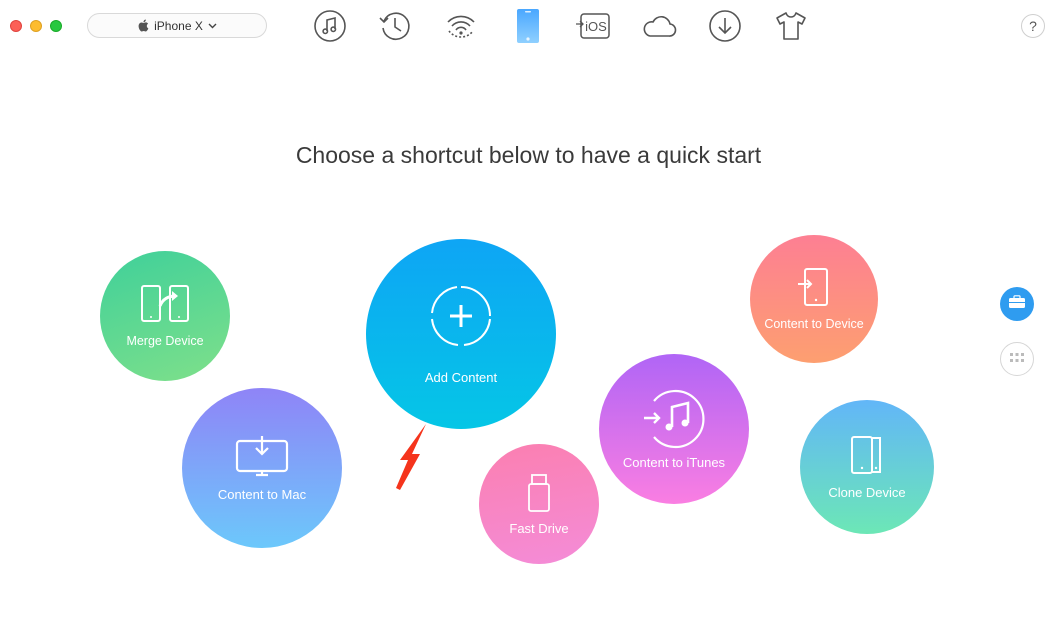 The width and height of the screenshot is (1057, 630). Describe the element at coordinates (56, 26) in the screenshot. I see `window-maximize-button` at that location.